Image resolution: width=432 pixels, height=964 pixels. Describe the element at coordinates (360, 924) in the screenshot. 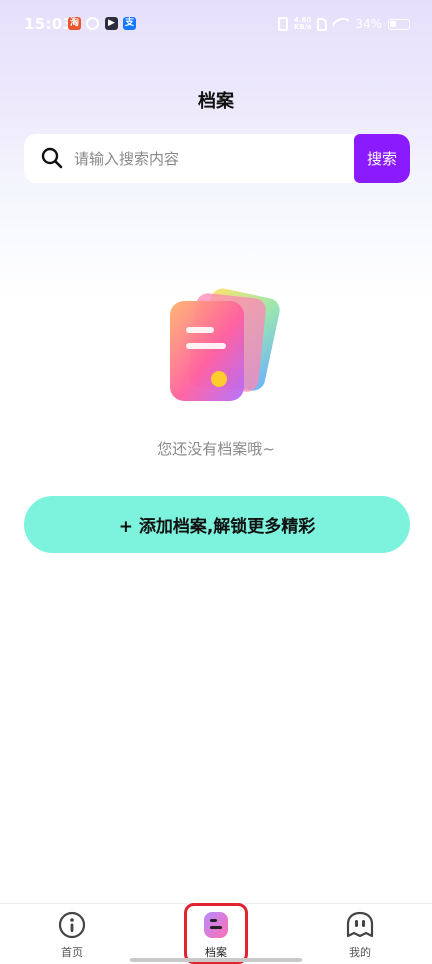

I see `profile-icon` at that location.